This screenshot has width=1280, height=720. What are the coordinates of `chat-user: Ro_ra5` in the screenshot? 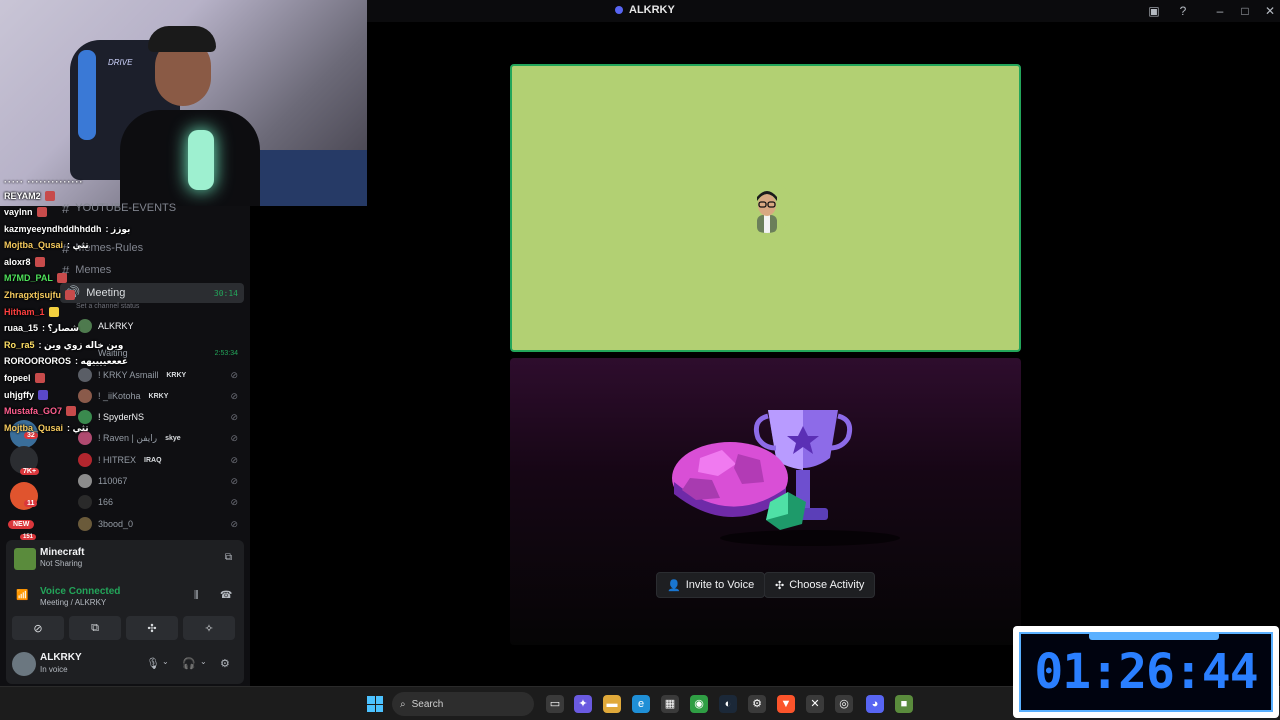 It's located at (19, 345).